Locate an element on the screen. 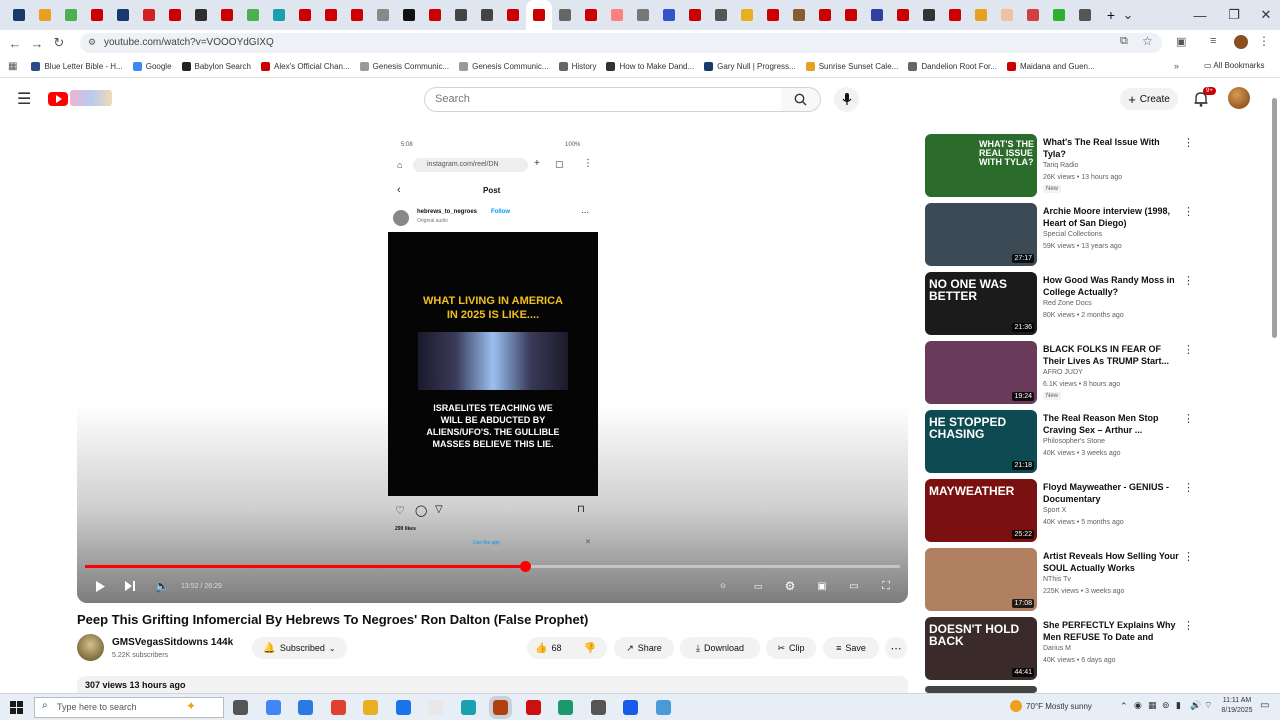 The image size is (1280, 721). maximize-button: ❐ is located at coordinates (1234, 15).